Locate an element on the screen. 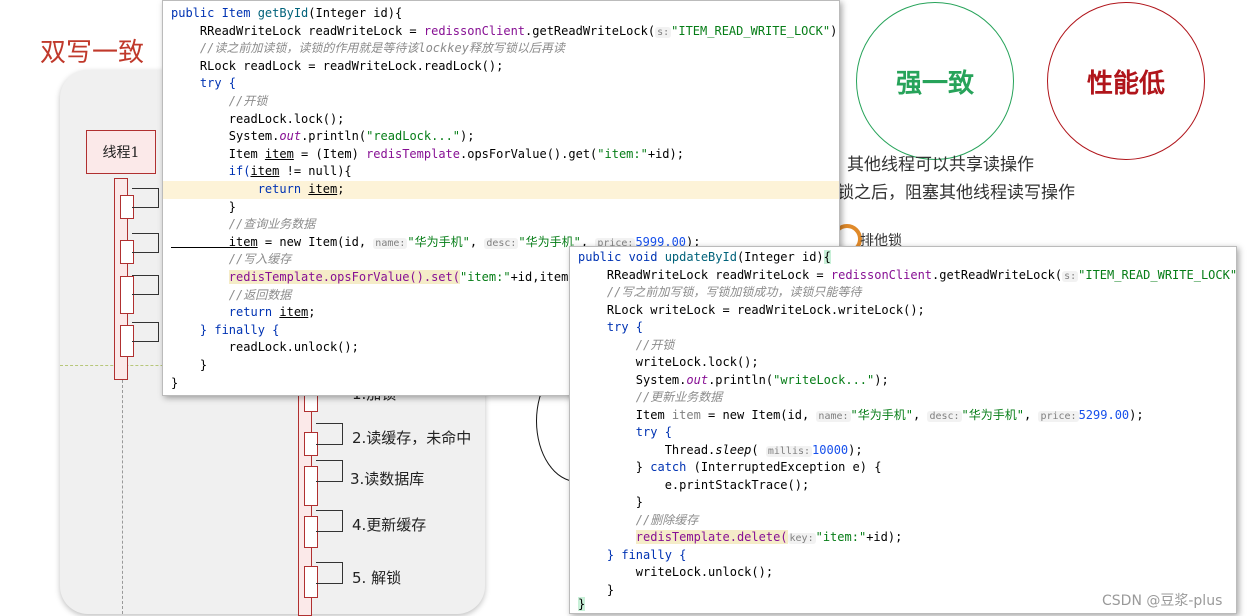 The height and width of the screenshot is (616, 1249). code-token: ( is located at coordinates (758, 449).